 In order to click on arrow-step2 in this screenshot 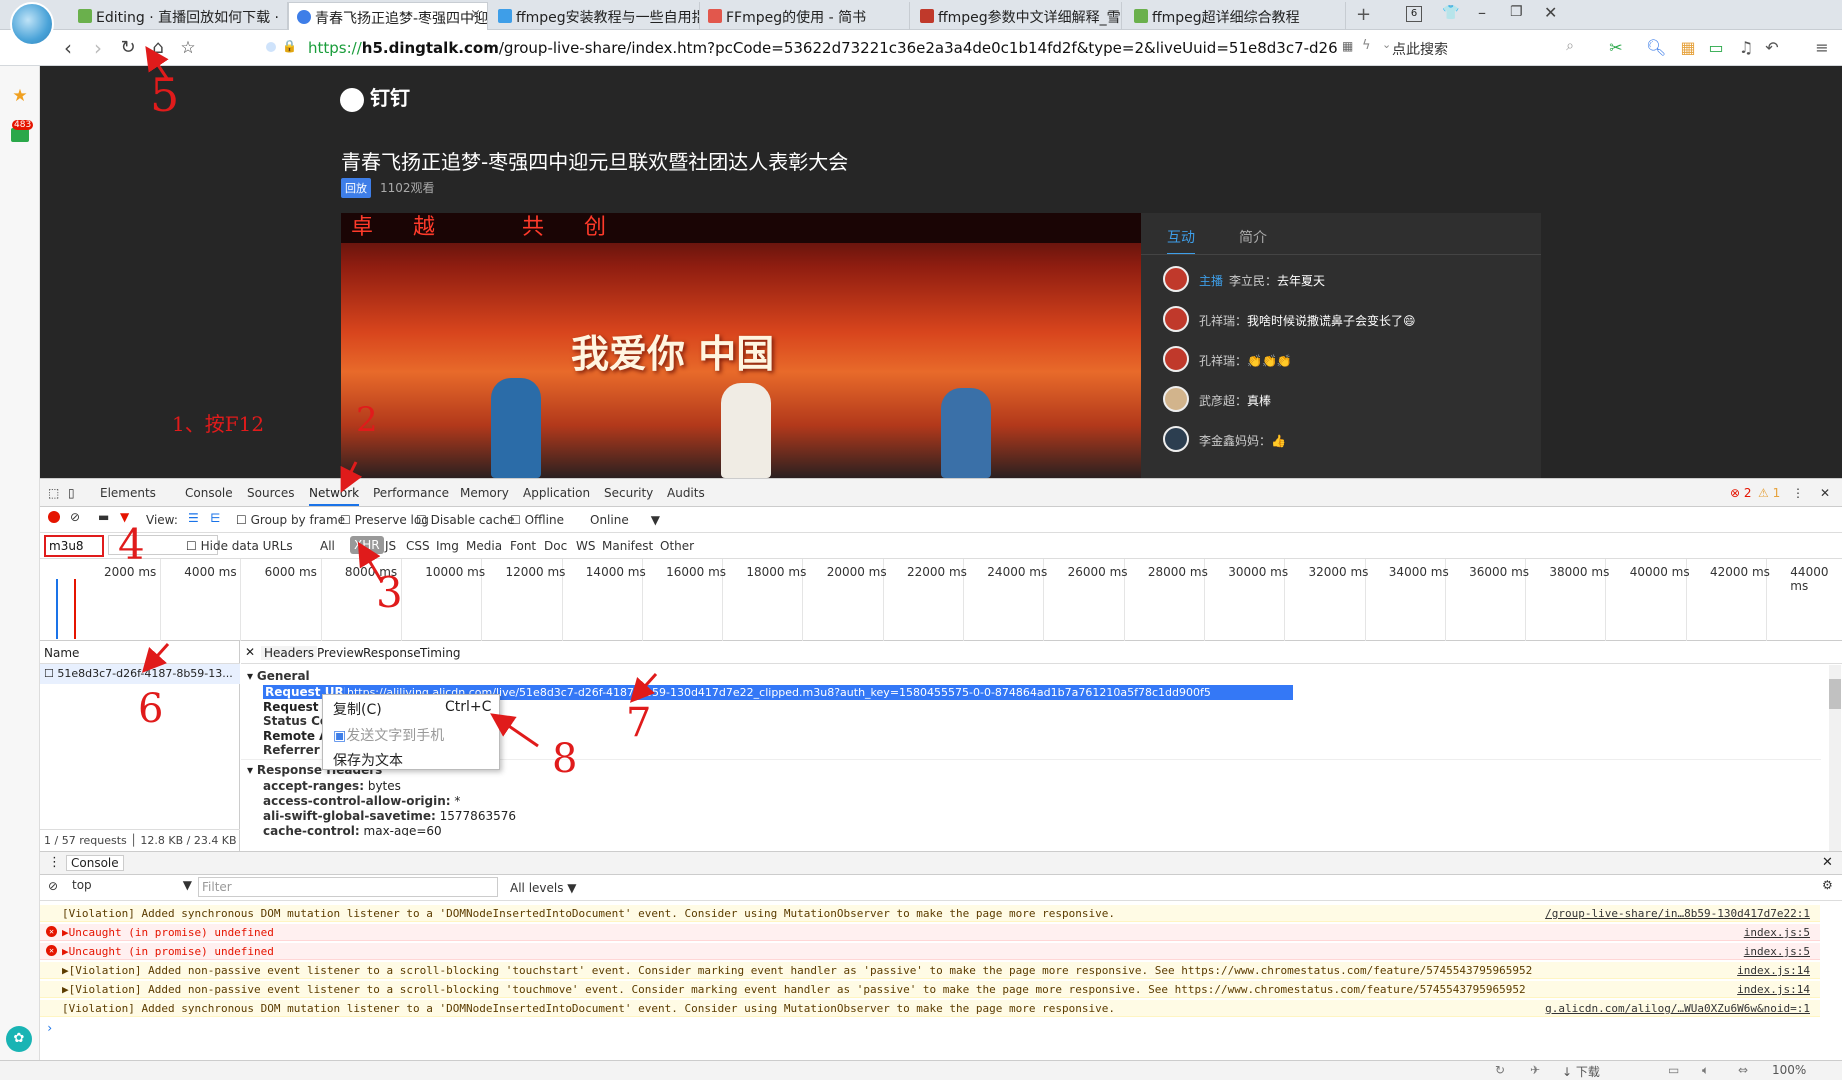, I will do `click(351, 477)`.